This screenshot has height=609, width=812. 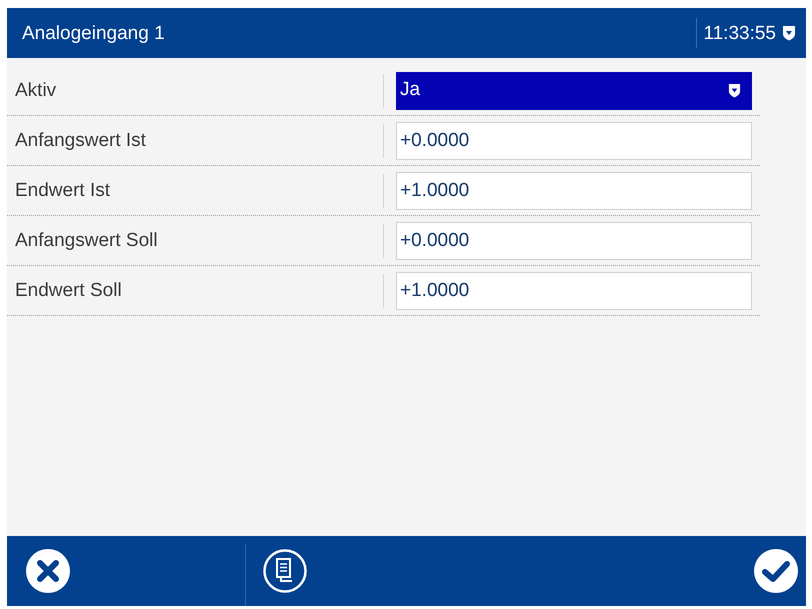 What do you see at coordinates (63, 190) in the screenshot?
I see `field-label: Endwert Ist` at bounding box center [63, 190].